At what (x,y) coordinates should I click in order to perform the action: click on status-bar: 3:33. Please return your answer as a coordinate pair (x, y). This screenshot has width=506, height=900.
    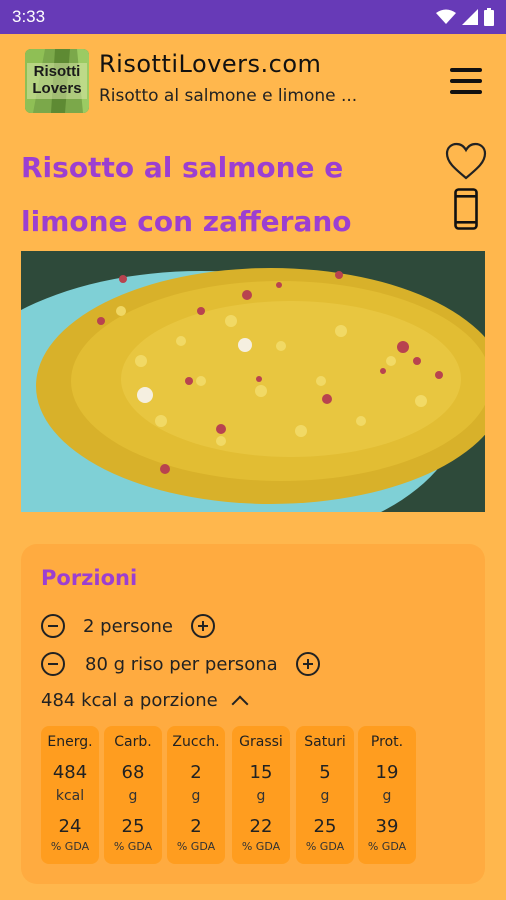
    Looking at the image, I should click on (253, 17).